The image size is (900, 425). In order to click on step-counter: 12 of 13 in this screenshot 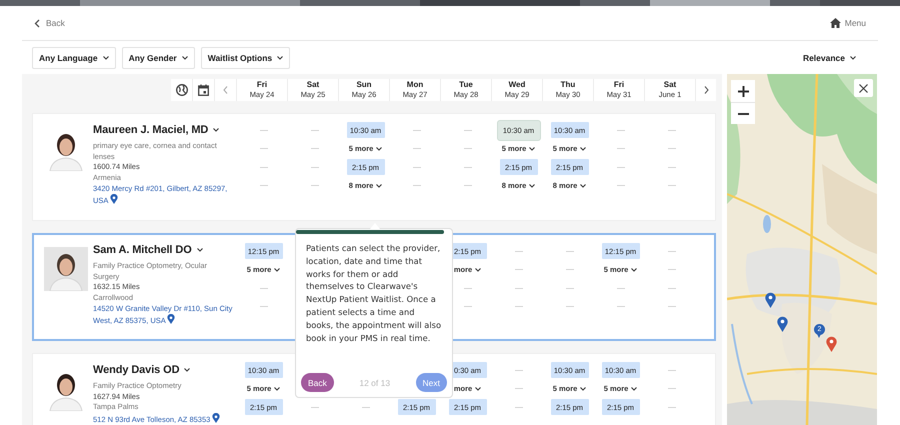, I will do `click(374, 383)`.